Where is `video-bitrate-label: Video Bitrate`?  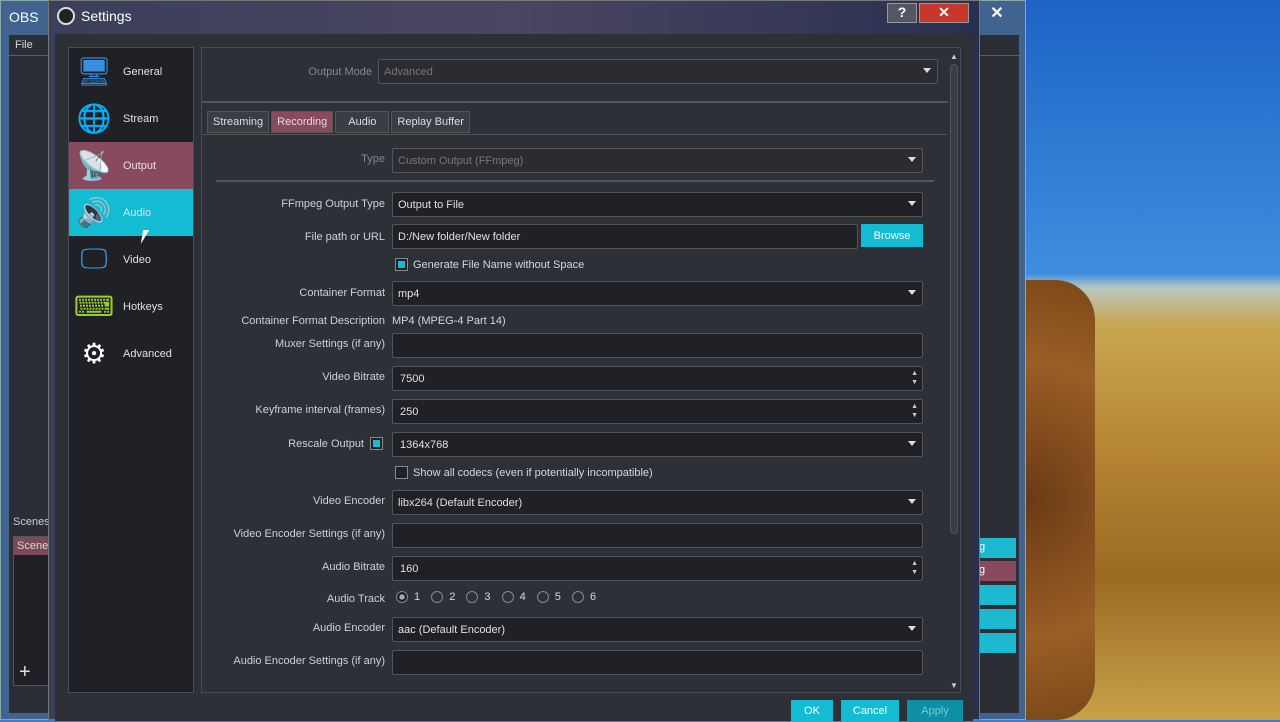 video-bitrate-label: Video Bitrate is located at coordinates (353, 377).